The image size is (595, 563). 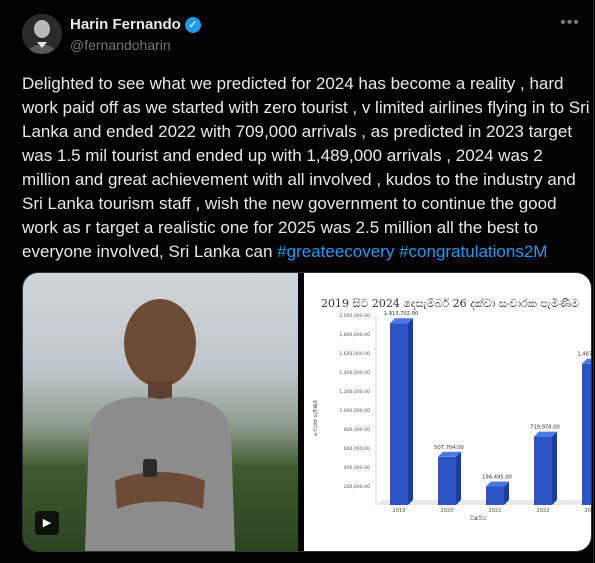 What do you see at coordinates (354, 392) in the screenshot?
I see `y-tick-label: 1,200,000.00` at bounding box center [354, 392].